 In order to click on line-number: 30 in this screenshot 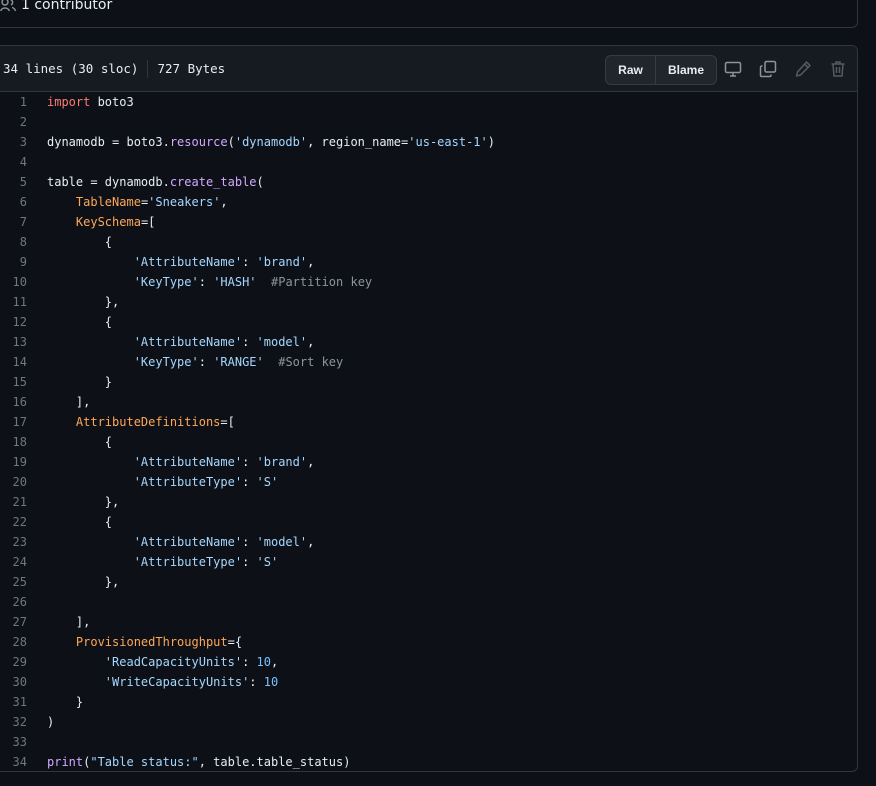, I will do `click(13, 682)`.